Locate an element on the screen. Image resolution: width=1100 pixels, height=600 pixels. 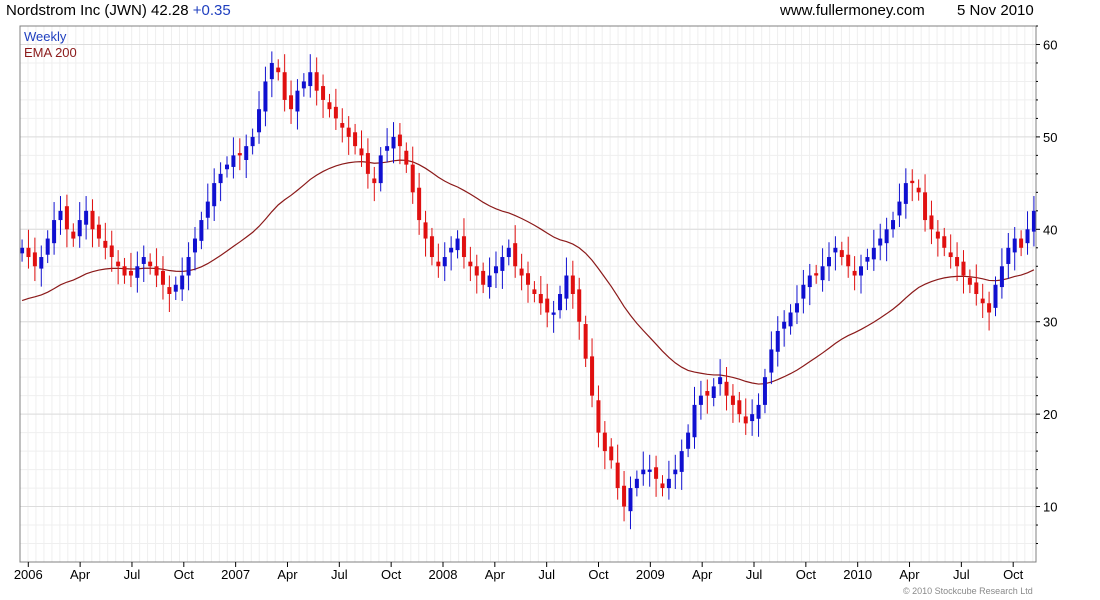
x-tick-label: Apr is located at coordinates (287, 574).